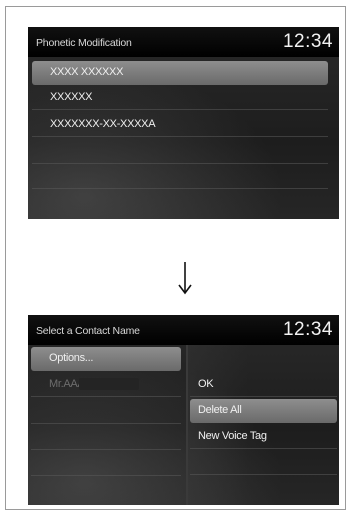 The width and height of the screenshot is (353, 518). I want to click on contact-item: Mr.AAA, so click(106, 385).